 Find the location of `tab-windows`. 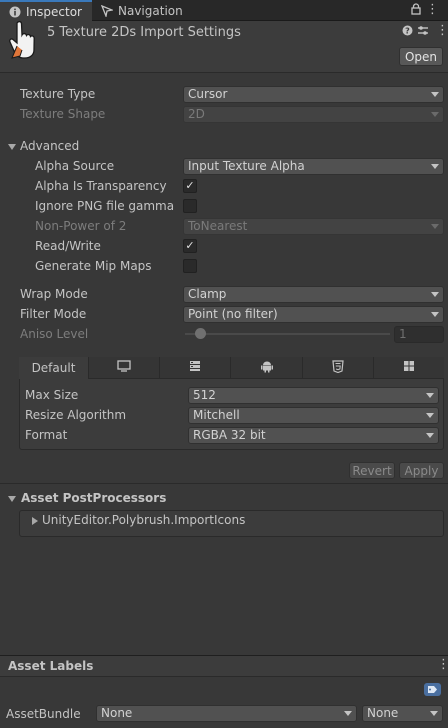

tab-windows is located at coordinates (409, 368).